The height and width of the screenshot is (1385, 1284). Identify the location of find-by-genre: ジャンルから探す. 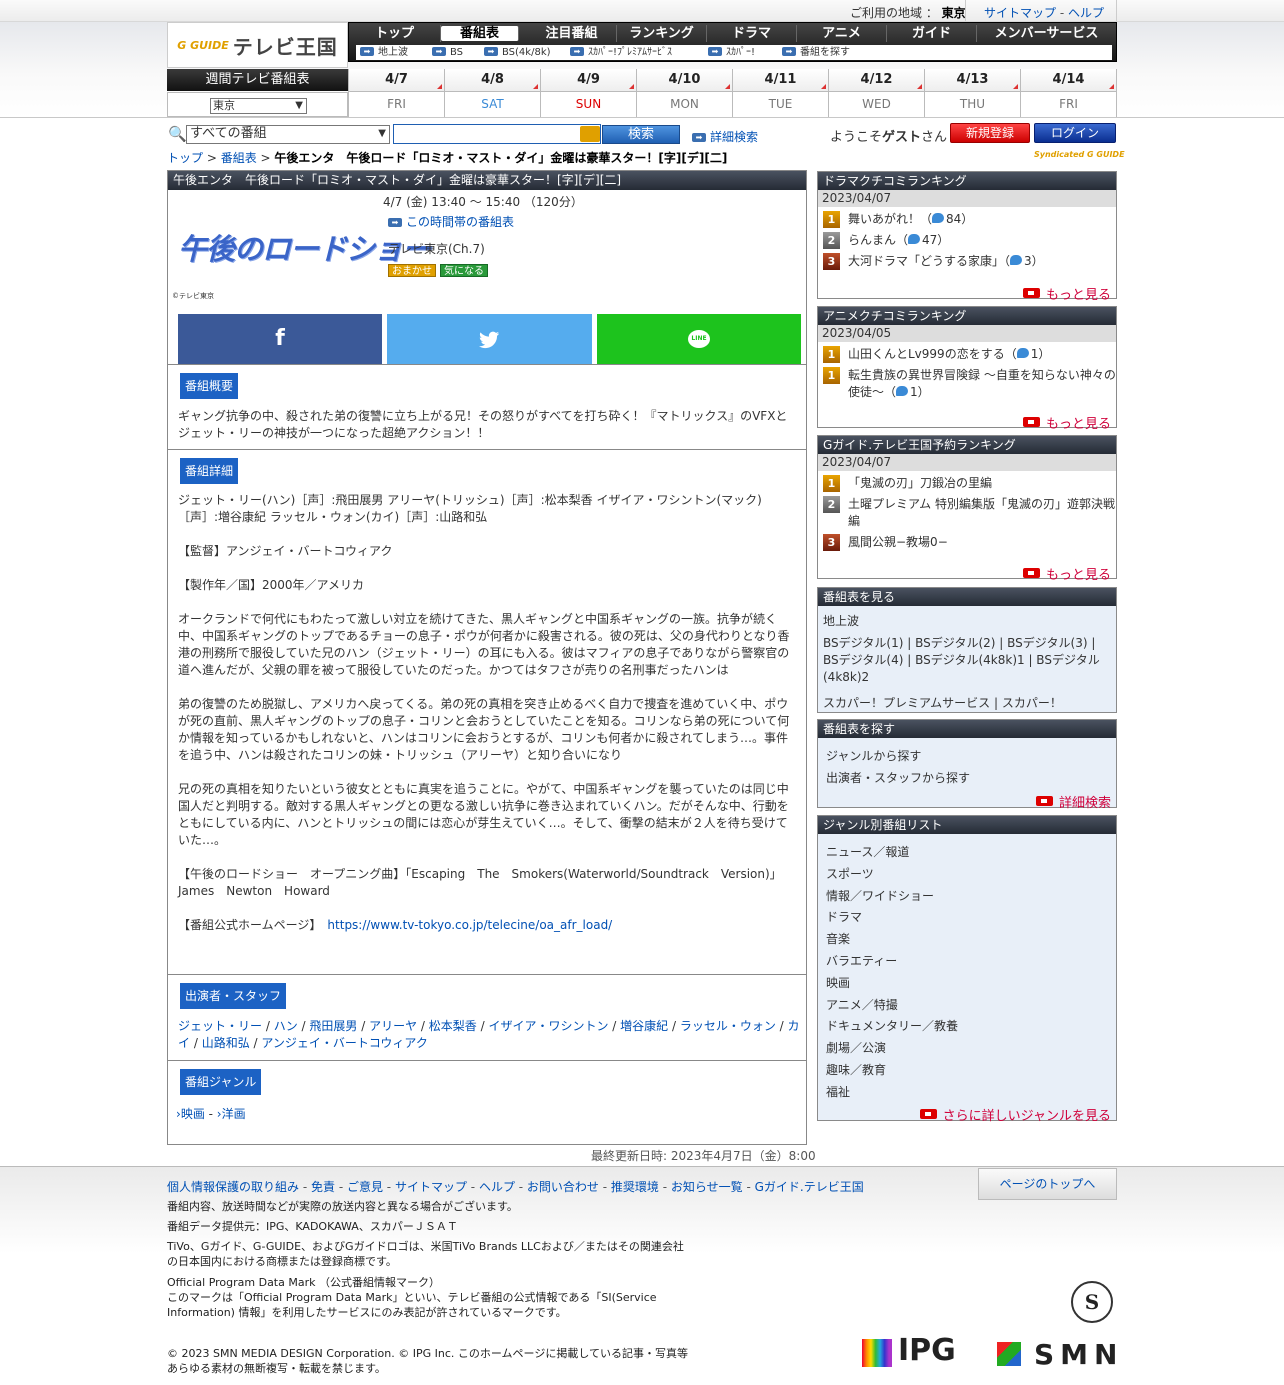
(873, 755).